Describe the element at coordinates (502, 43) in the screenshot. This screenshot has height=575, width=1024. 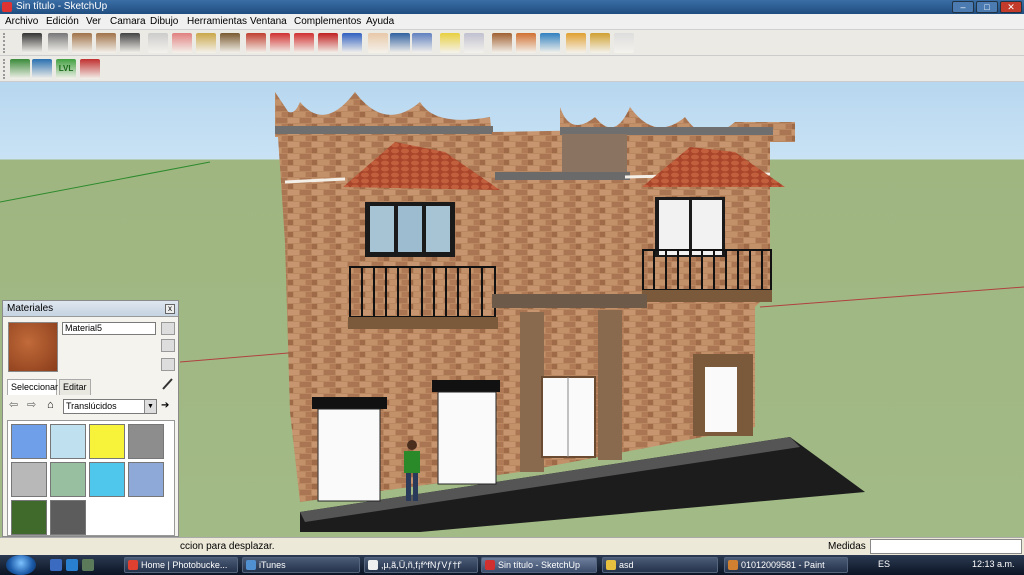
I see `get-models-tool-icon` at that location.